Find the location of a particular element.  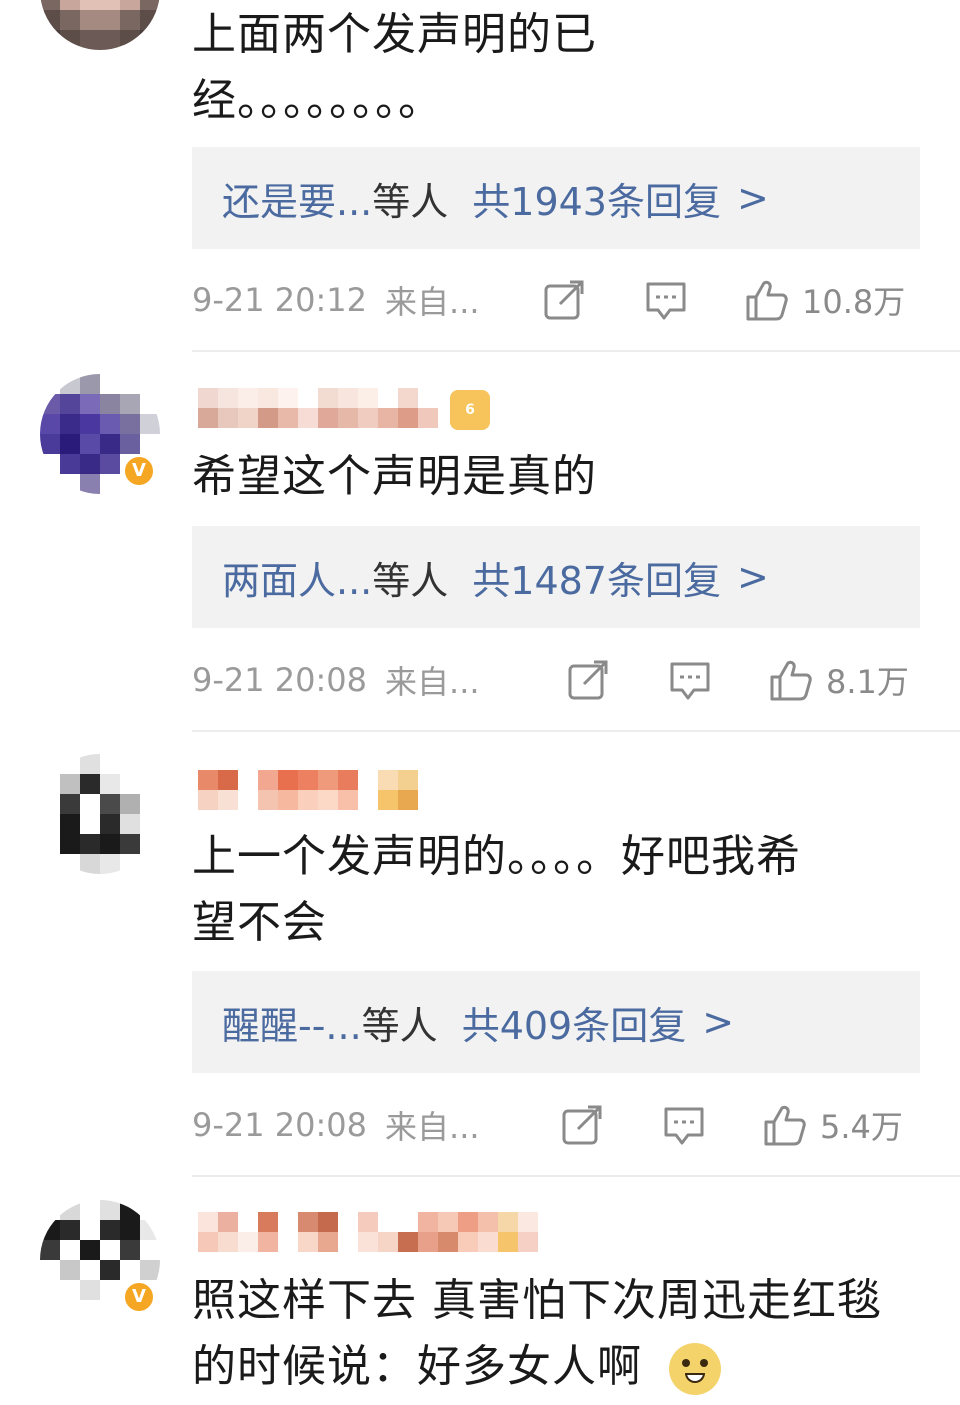

reply-summary-button: 醒醒--... 等人 共409条回复 > is located at coordinates (556, 1022).